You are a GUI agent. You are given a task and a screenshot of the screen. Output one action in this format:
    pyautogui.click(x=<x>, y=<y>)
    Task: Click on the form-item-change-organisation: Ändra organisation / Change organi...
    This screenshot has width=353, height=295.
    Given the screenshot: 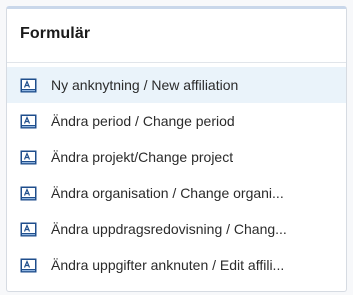 What is the action you would take?
    pyautogui.click(x=176, y=193)
    